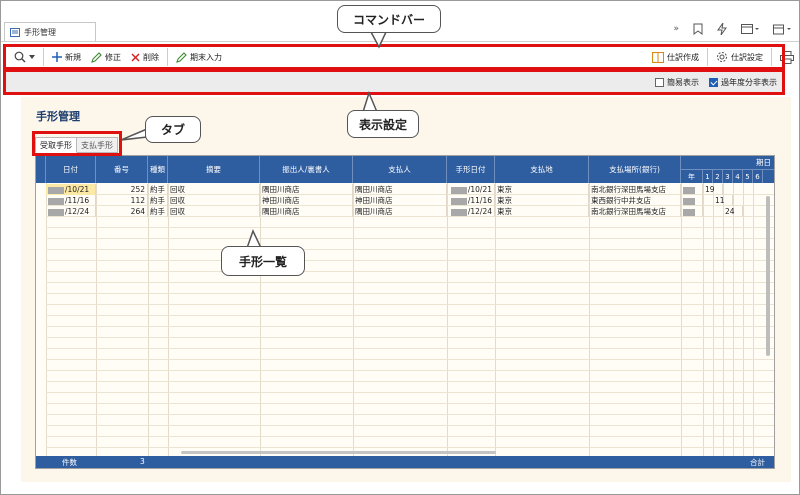 This screenshot has height=495, width=800. I want to click on horizontal-scrollbar, so click(338, 452).